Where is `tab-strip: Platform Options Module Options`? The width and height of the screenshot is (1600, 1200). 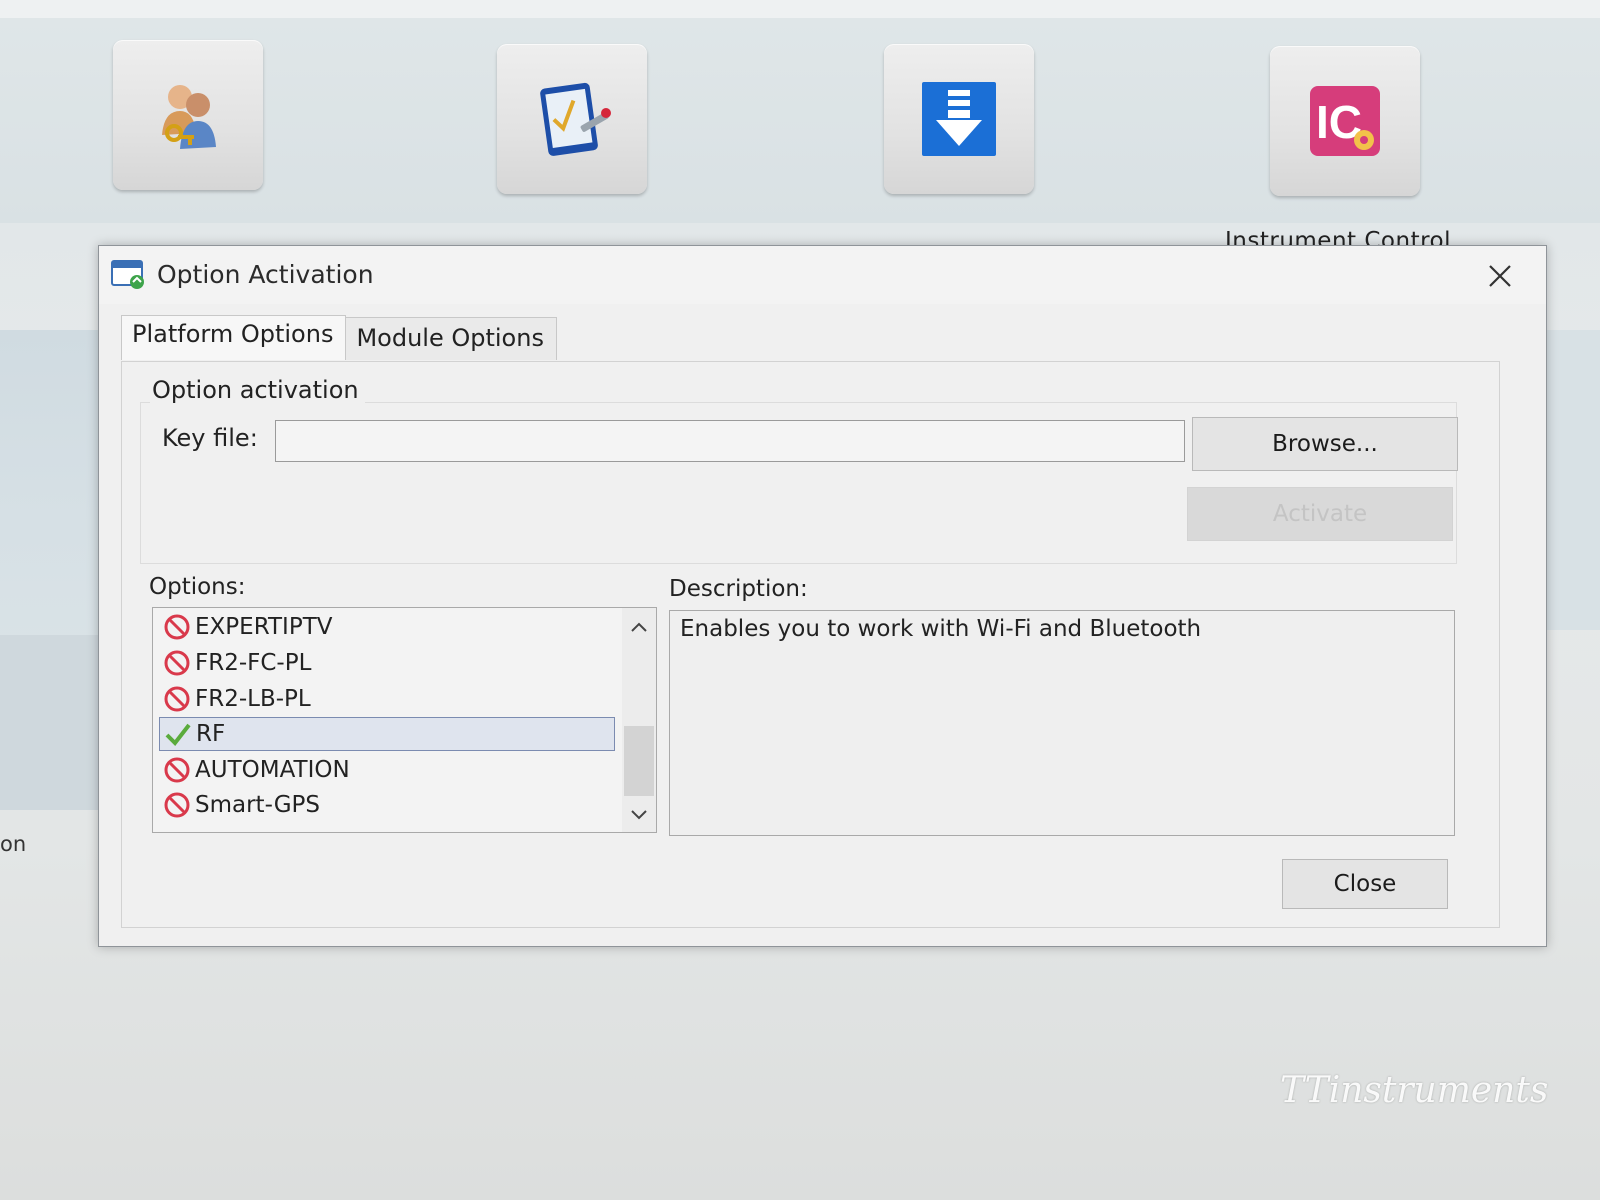 tab-strip: Platform Options Module Options is located at coordinates (339, 337).